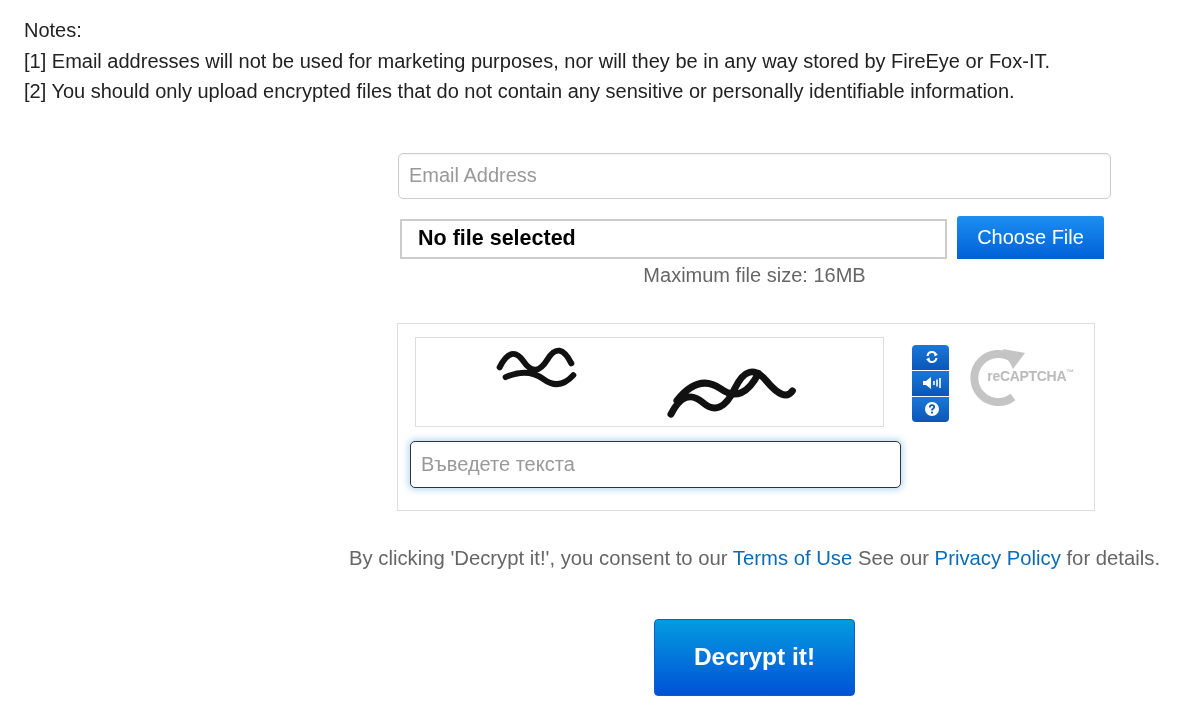 The width and height of the screenshot is (1200, 710). I want to click on consent-link: Privacy Policy, so click(997, 557).